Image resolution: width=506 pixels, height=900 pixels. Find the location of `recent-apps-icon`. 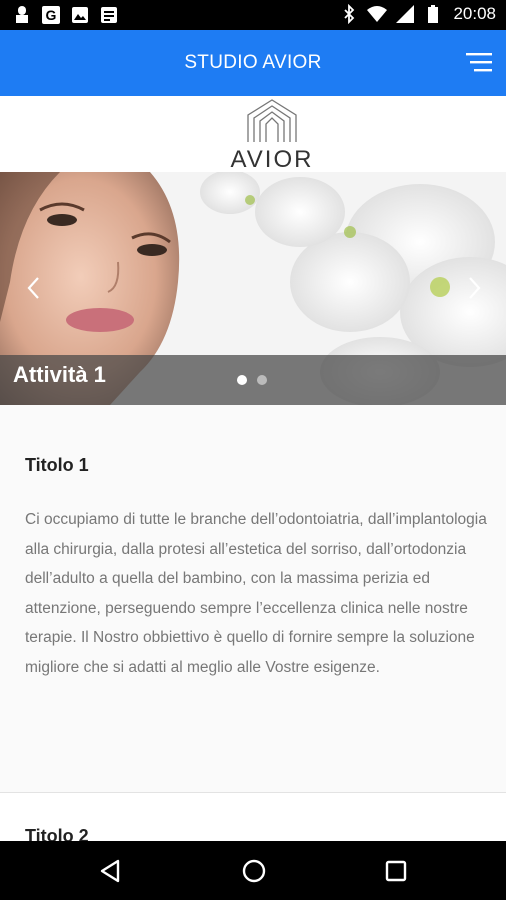

recent-apps-icon is located at coordinates (396, 871).